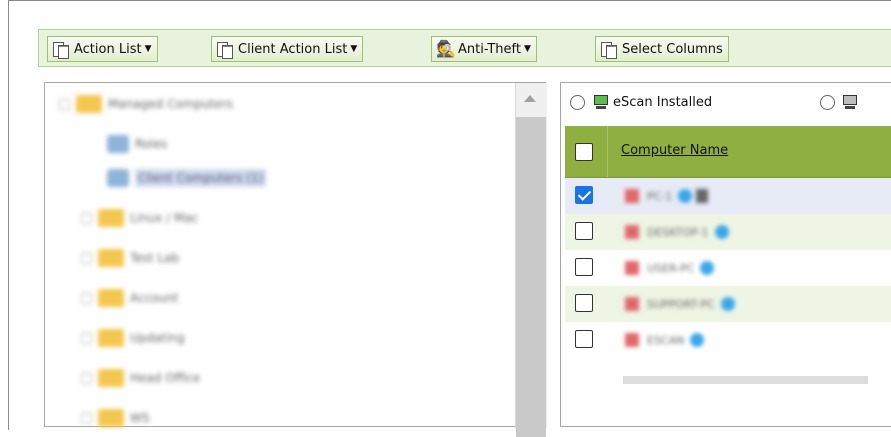 The width and height of the screenshot is (891, 437). What do you see at coordinates (601, 102) in the screenshot?
I see `computer-installed-icon` at bounding box center [601, 102].